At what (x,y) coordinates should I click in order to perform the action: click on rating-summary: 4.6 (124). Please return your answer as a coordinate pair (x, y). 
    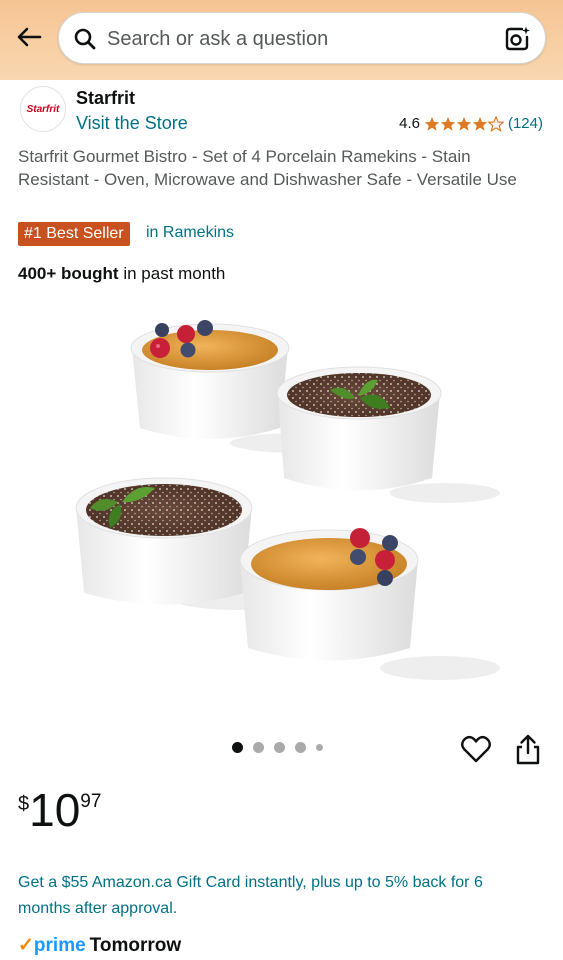
    Looking at the image, I should click on (471, 123).